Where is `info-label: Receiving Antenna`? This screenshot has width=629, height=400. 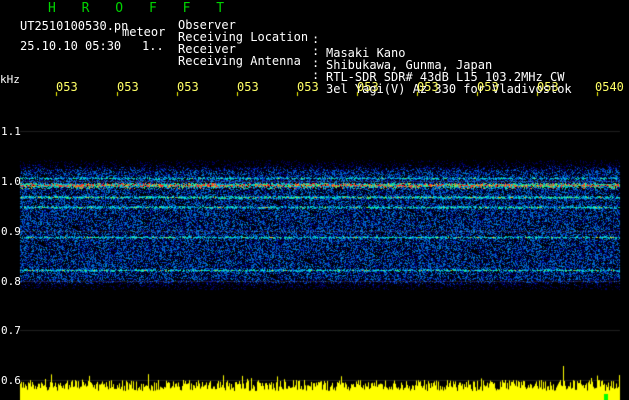
info-label: Receiving Antenna is located at coordinates (239, 61).